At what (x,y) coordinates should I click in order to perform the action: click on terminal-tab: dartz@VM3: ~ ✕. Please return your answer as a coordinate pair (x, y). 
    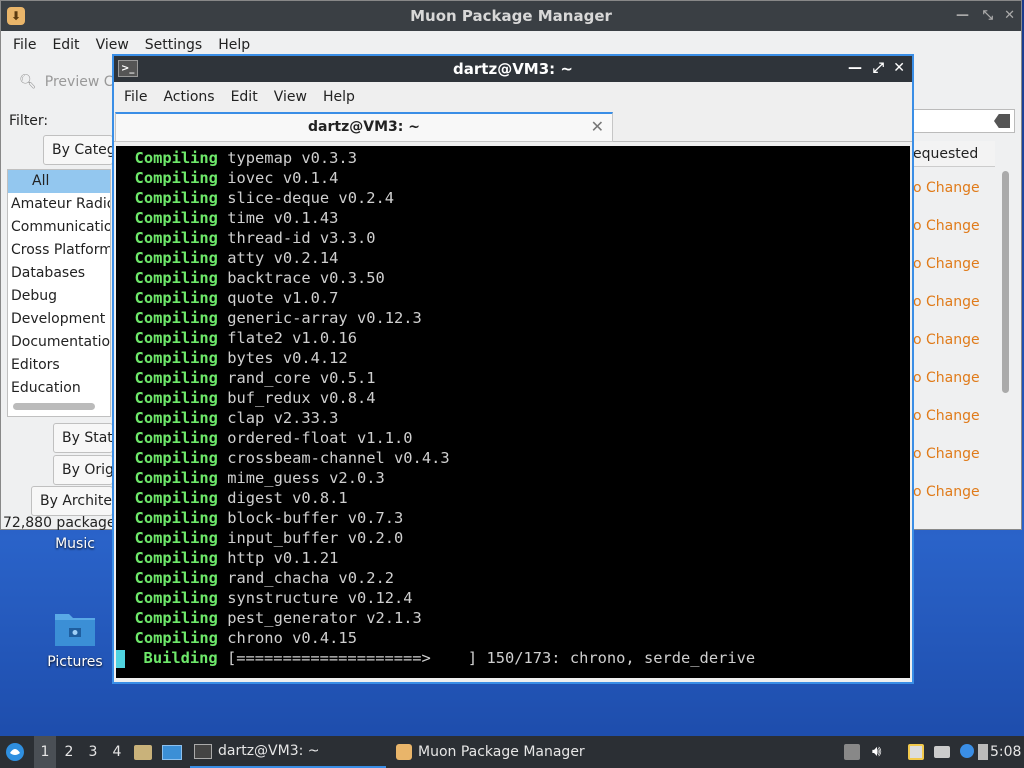
    Looking at the image, I should click on (364, 127).